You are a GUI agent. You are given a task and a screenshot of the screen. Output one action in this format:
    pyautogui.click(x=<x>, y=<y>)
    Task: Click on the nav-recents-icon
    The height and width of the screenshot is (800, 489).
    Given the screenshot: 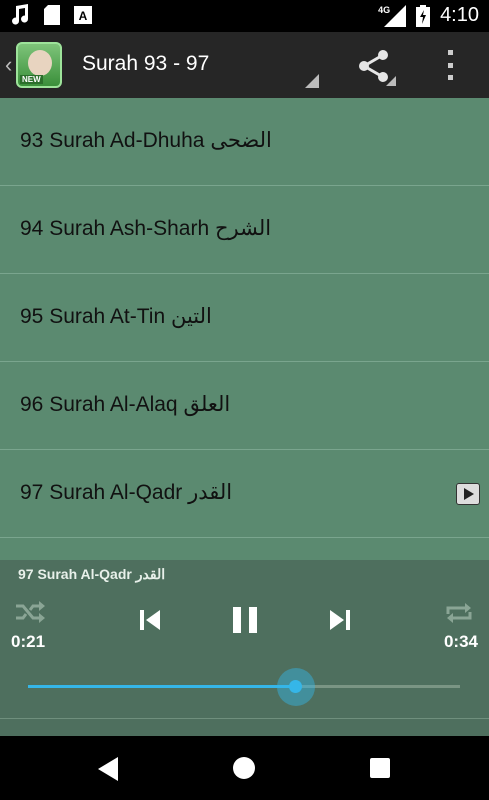 What is the action you would take?
    pyautogui.click(x=380, y=768)
    